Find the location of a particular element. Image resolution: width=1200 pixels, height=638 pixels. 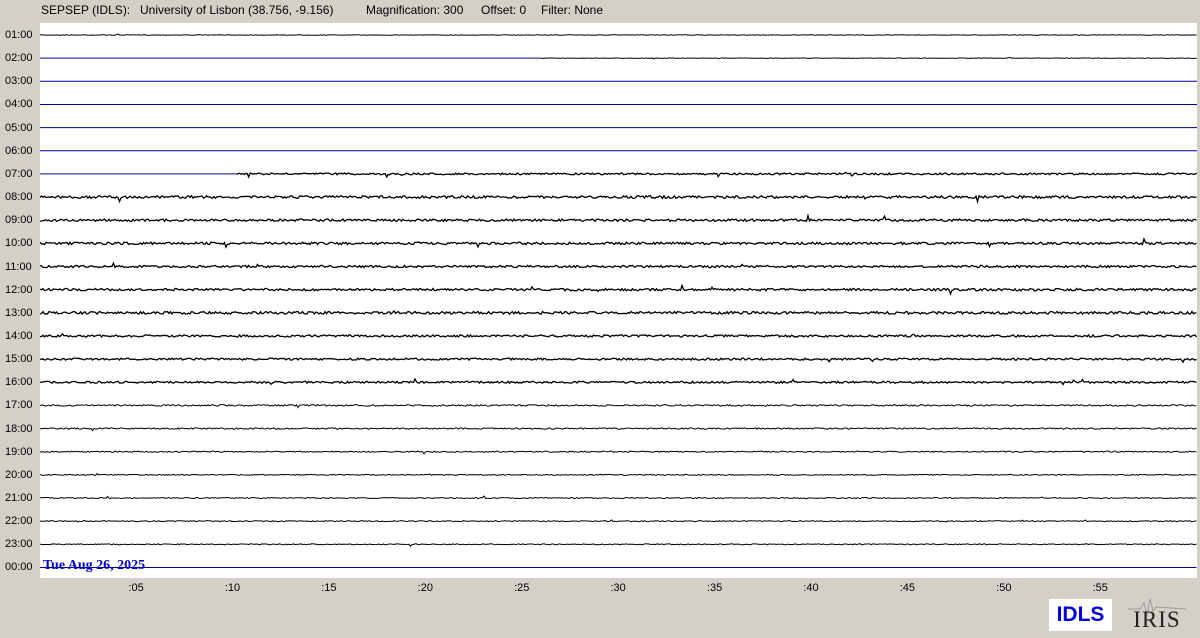

hour-label: 13:00 is located at coordinates (19, 312).